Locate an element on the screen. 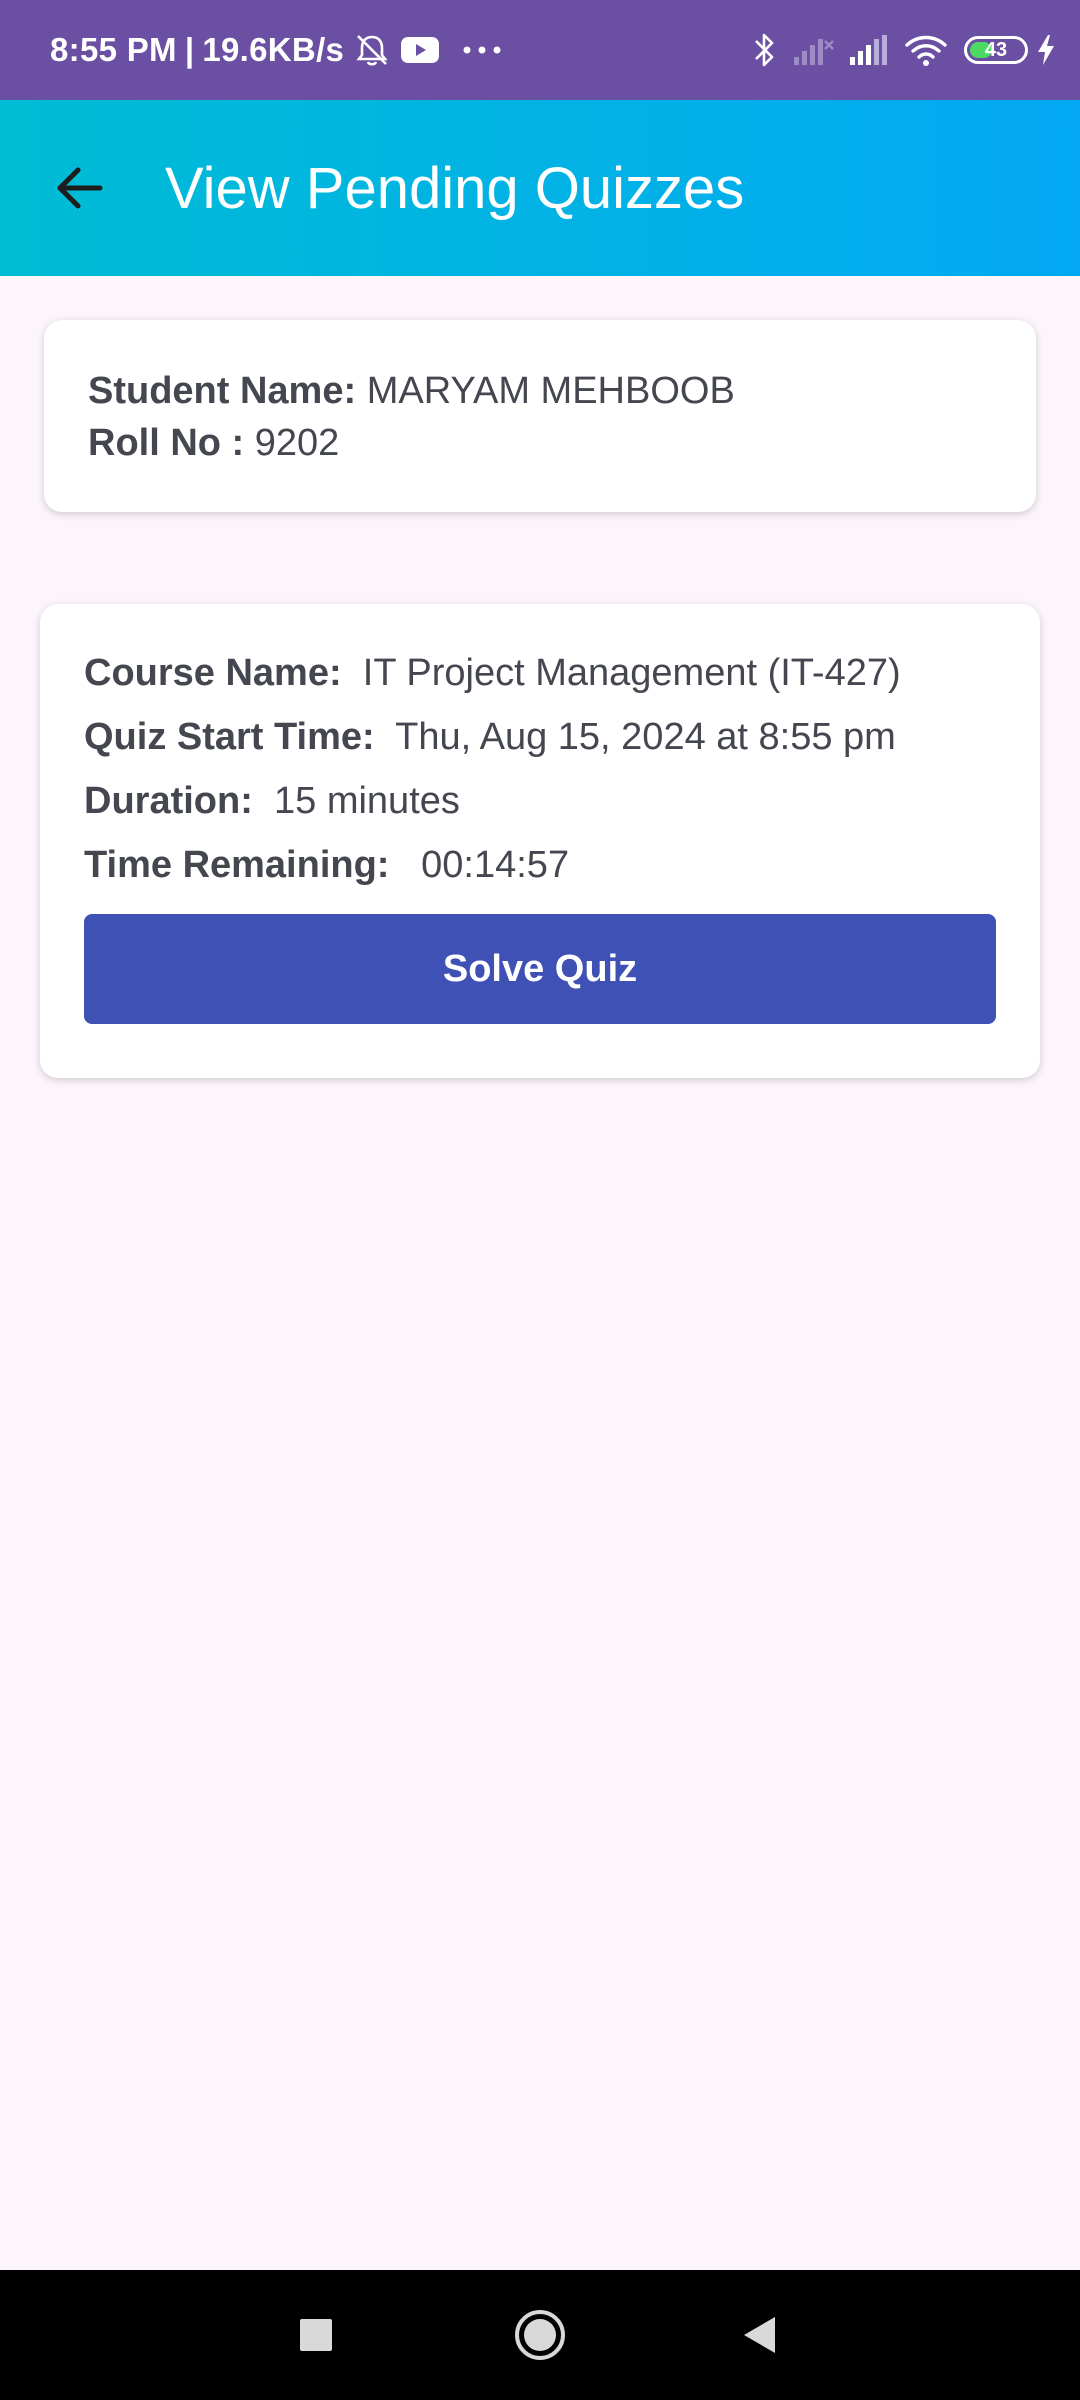 The width and height of the screenshot is (1080, 2400). status-left: 8:55 PM | 19.6KB/s is located at coordinates (276, 50).